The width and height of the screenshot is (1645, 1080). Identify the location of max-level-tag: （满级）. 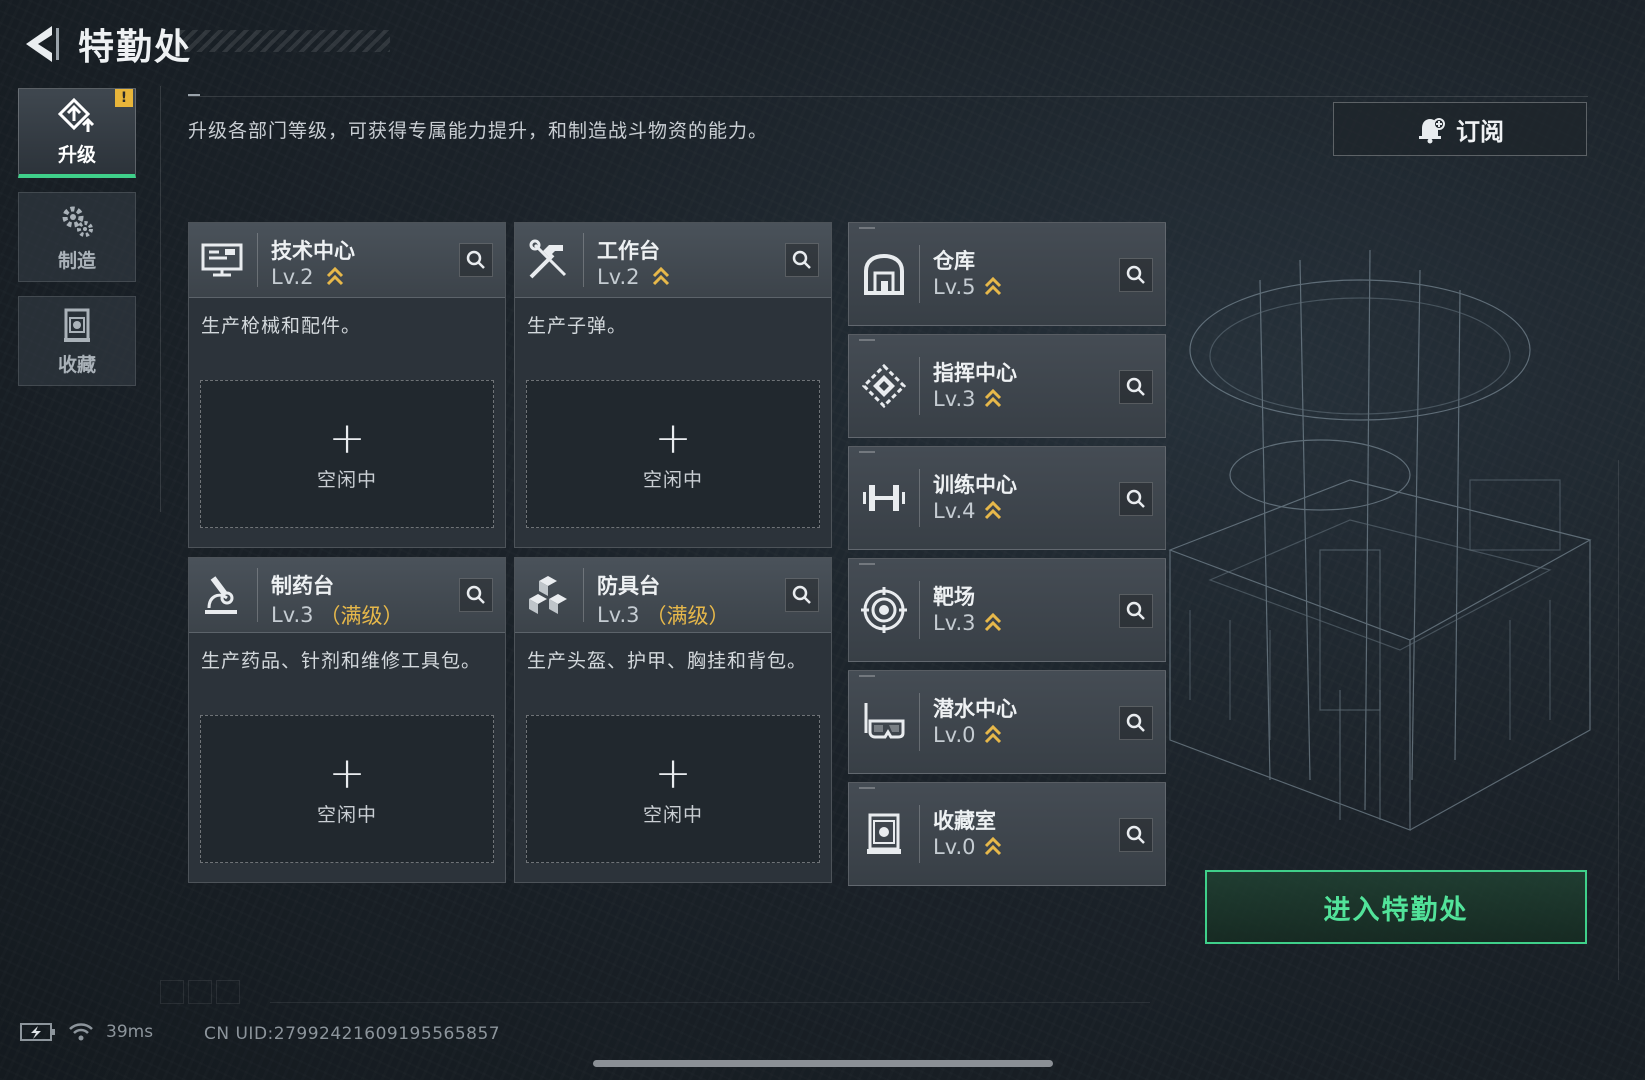
(687, 616).